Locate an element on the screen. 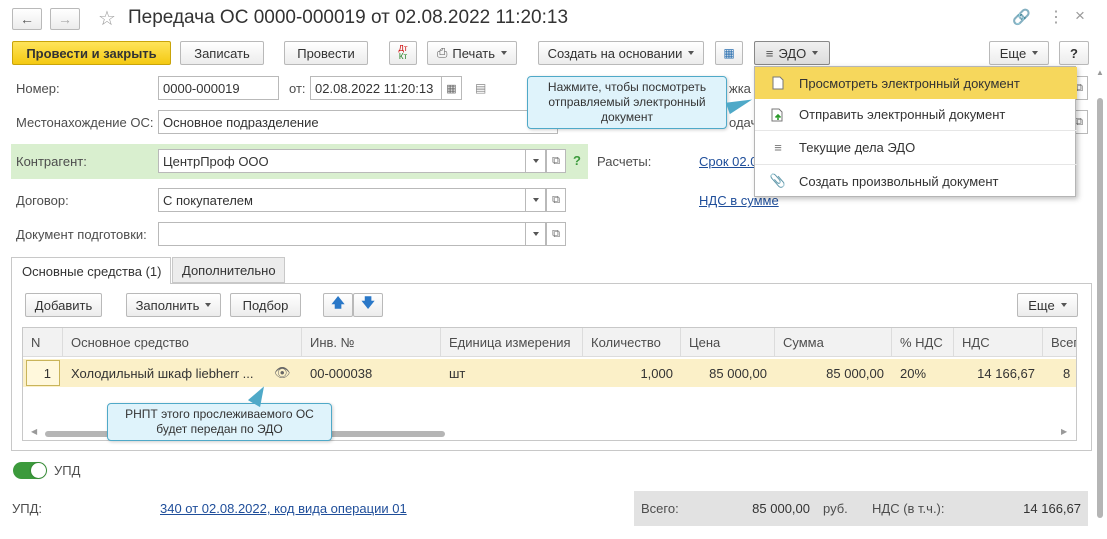 The height and width of the screenshot is (539, 1107). calendar-icon: ▦ is located at coordinates (451, 88).